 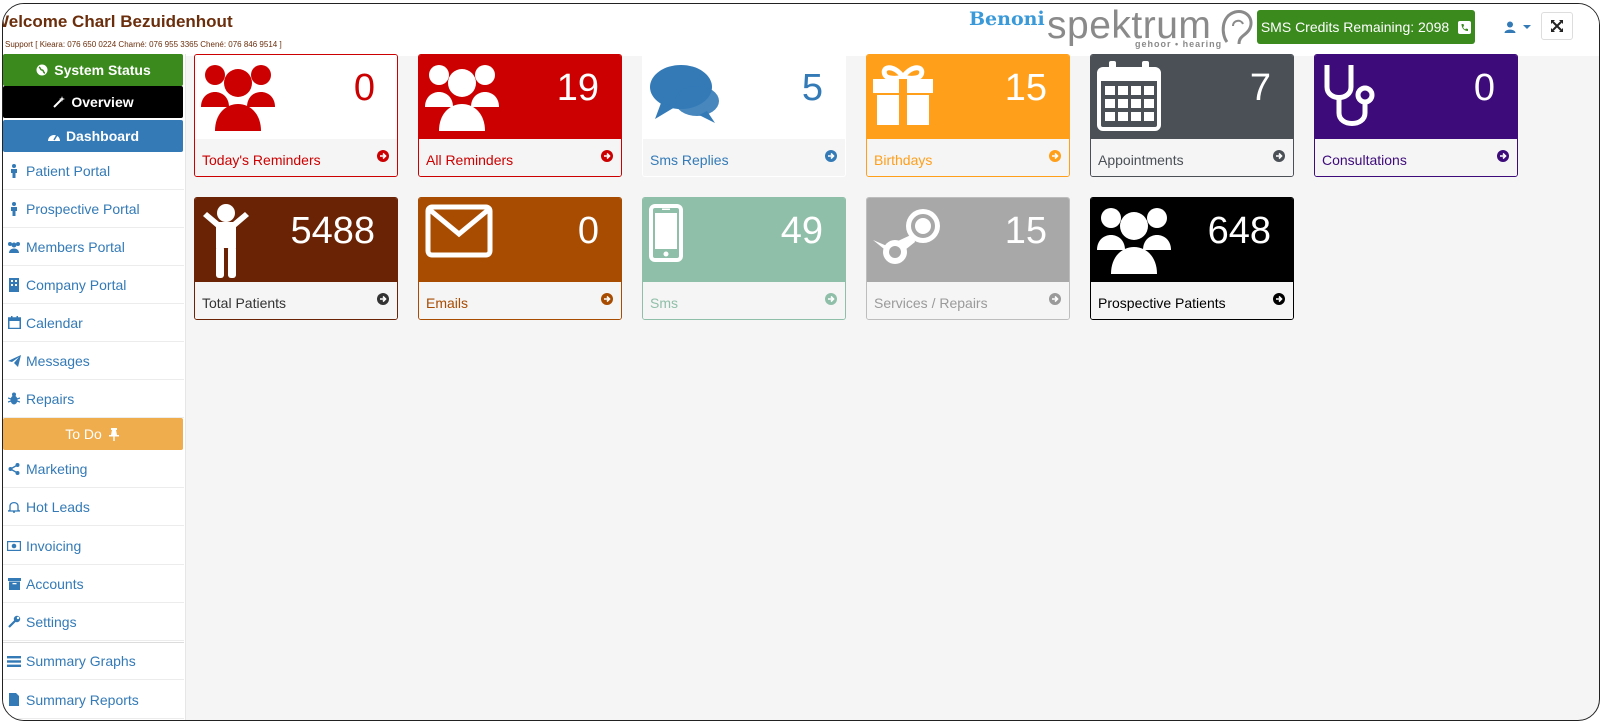 I want to click on tile-footer-link: Total Patients, so click(x=296, y=300).